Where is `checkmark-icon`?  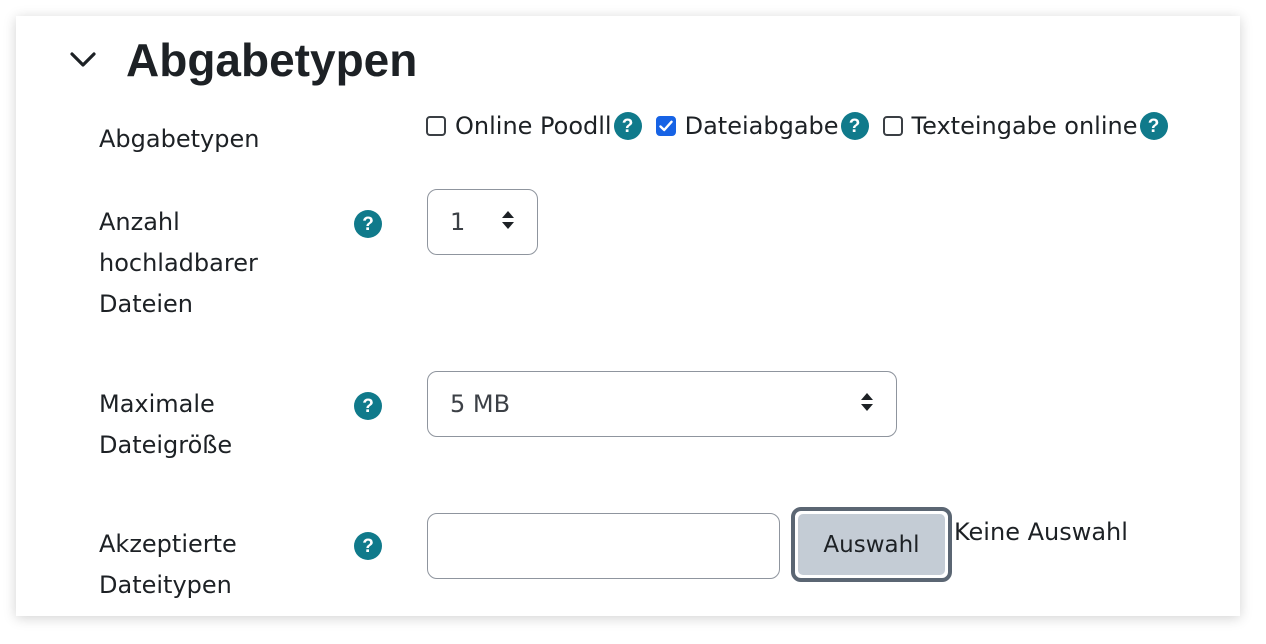
checkmark-icon is located at coordinates (665, 126).